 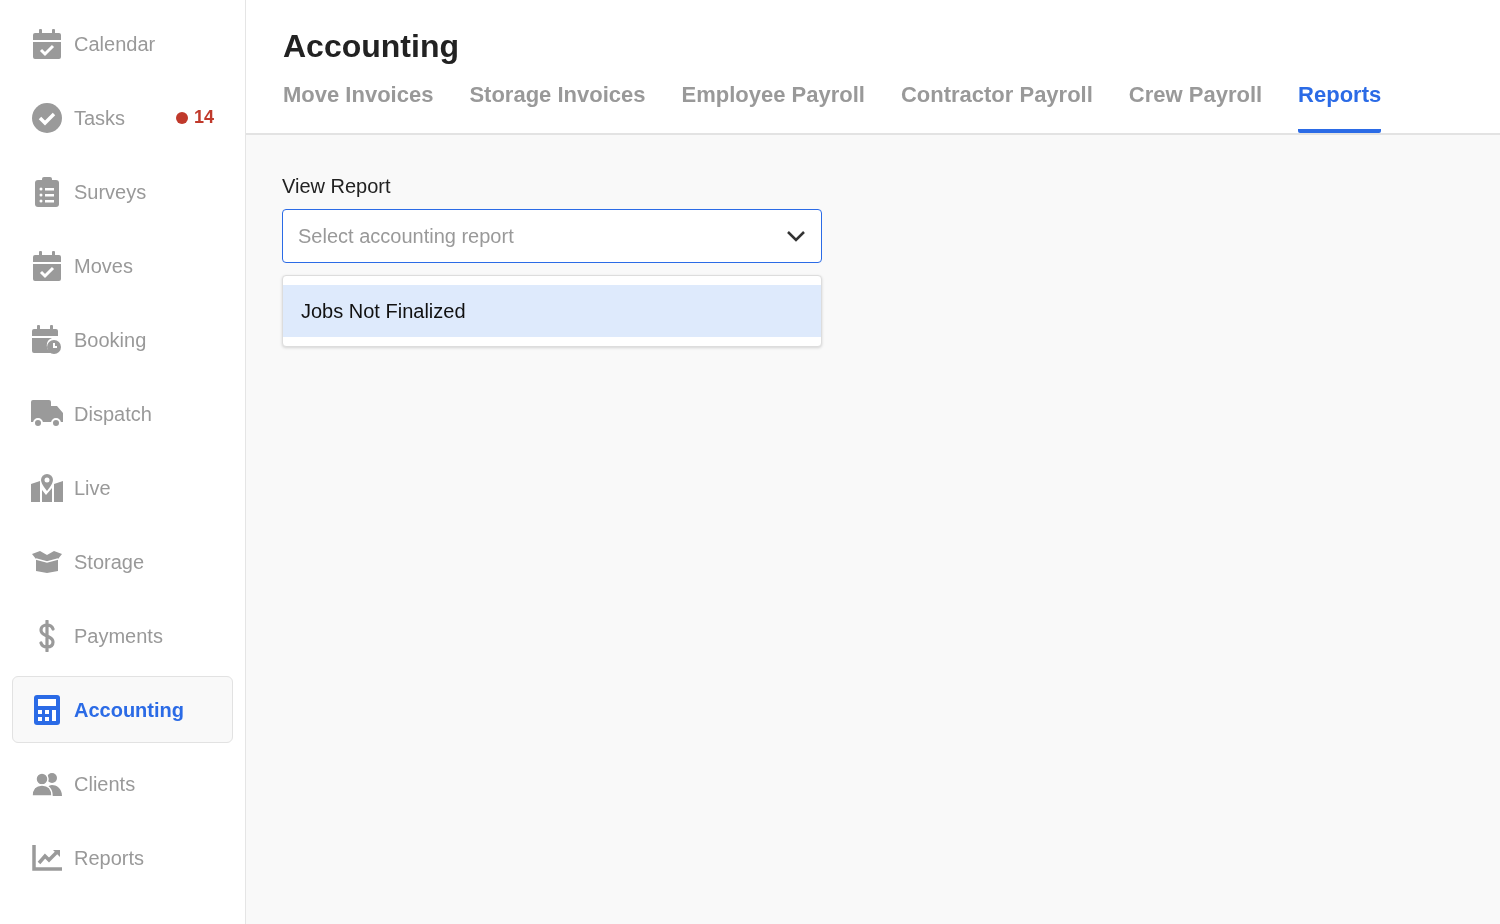 What do you see at coordinates (122, 561) in the screenshot?
I see `sidebar-item: Storage` at bounding box center [122, 561].